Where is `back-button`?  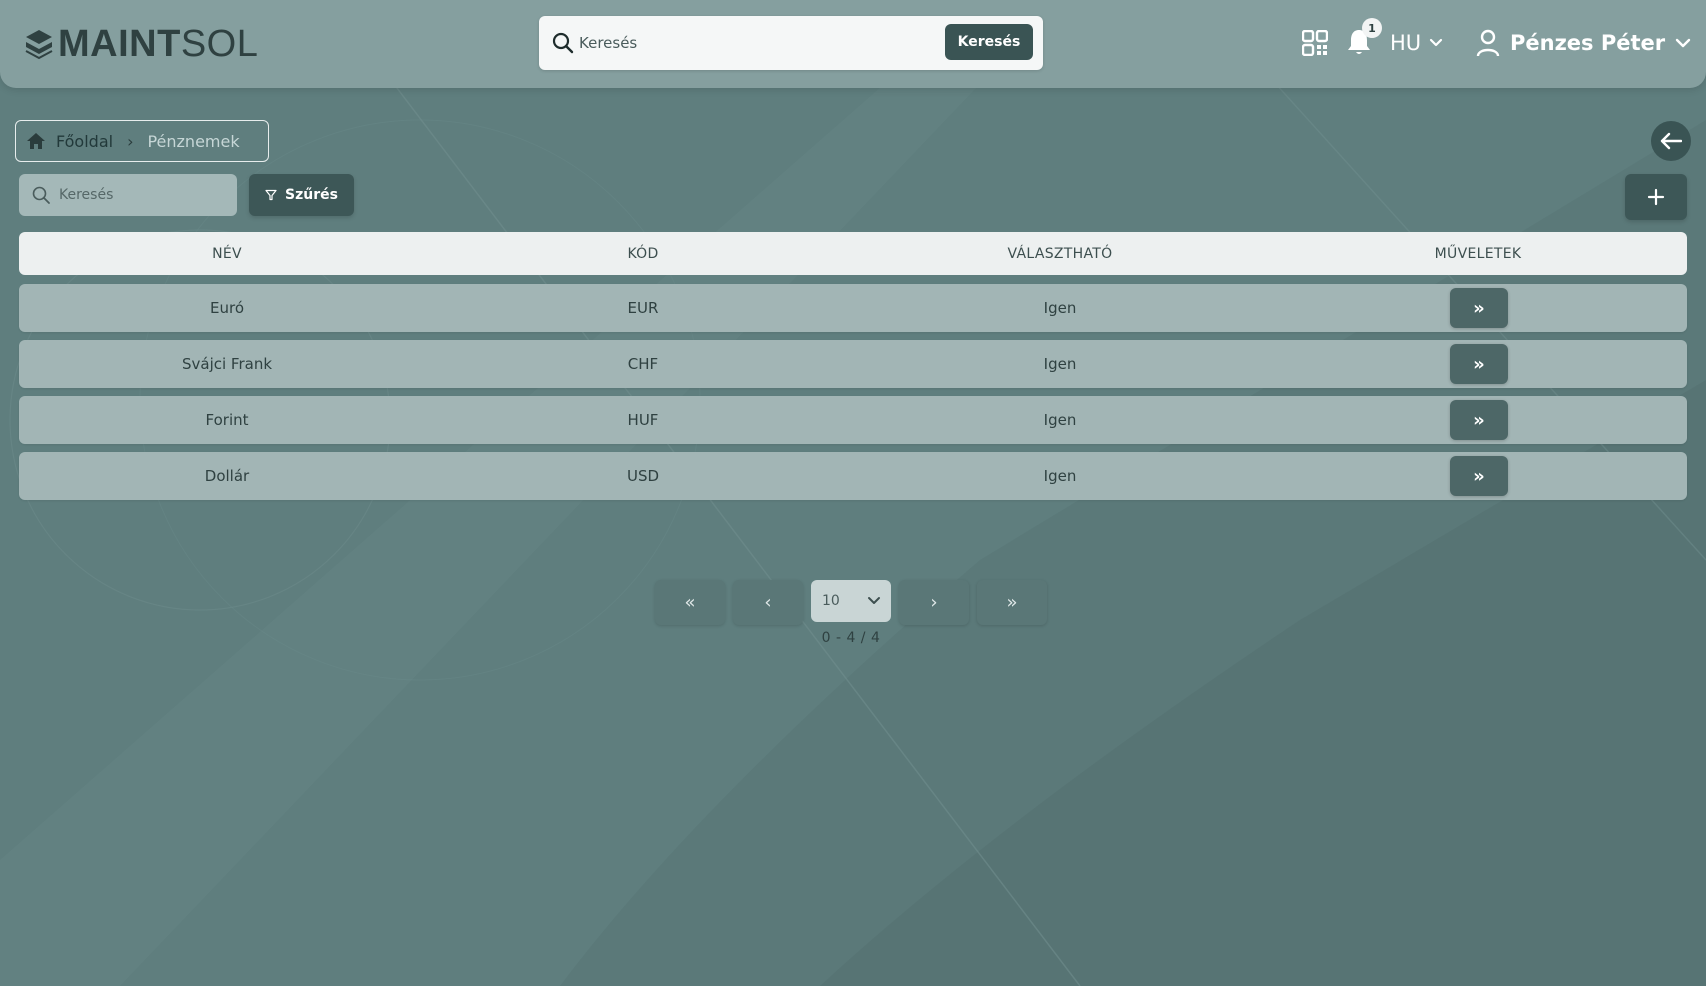 back-button is located at coordinates (1671, 141).